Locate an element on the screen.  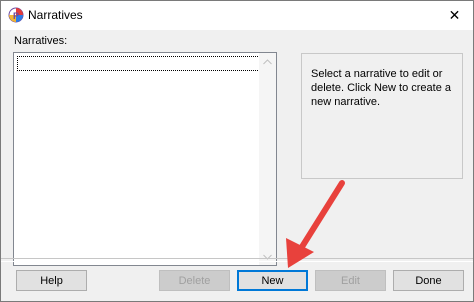
app-icon: P is located at coordinates (16, 15).